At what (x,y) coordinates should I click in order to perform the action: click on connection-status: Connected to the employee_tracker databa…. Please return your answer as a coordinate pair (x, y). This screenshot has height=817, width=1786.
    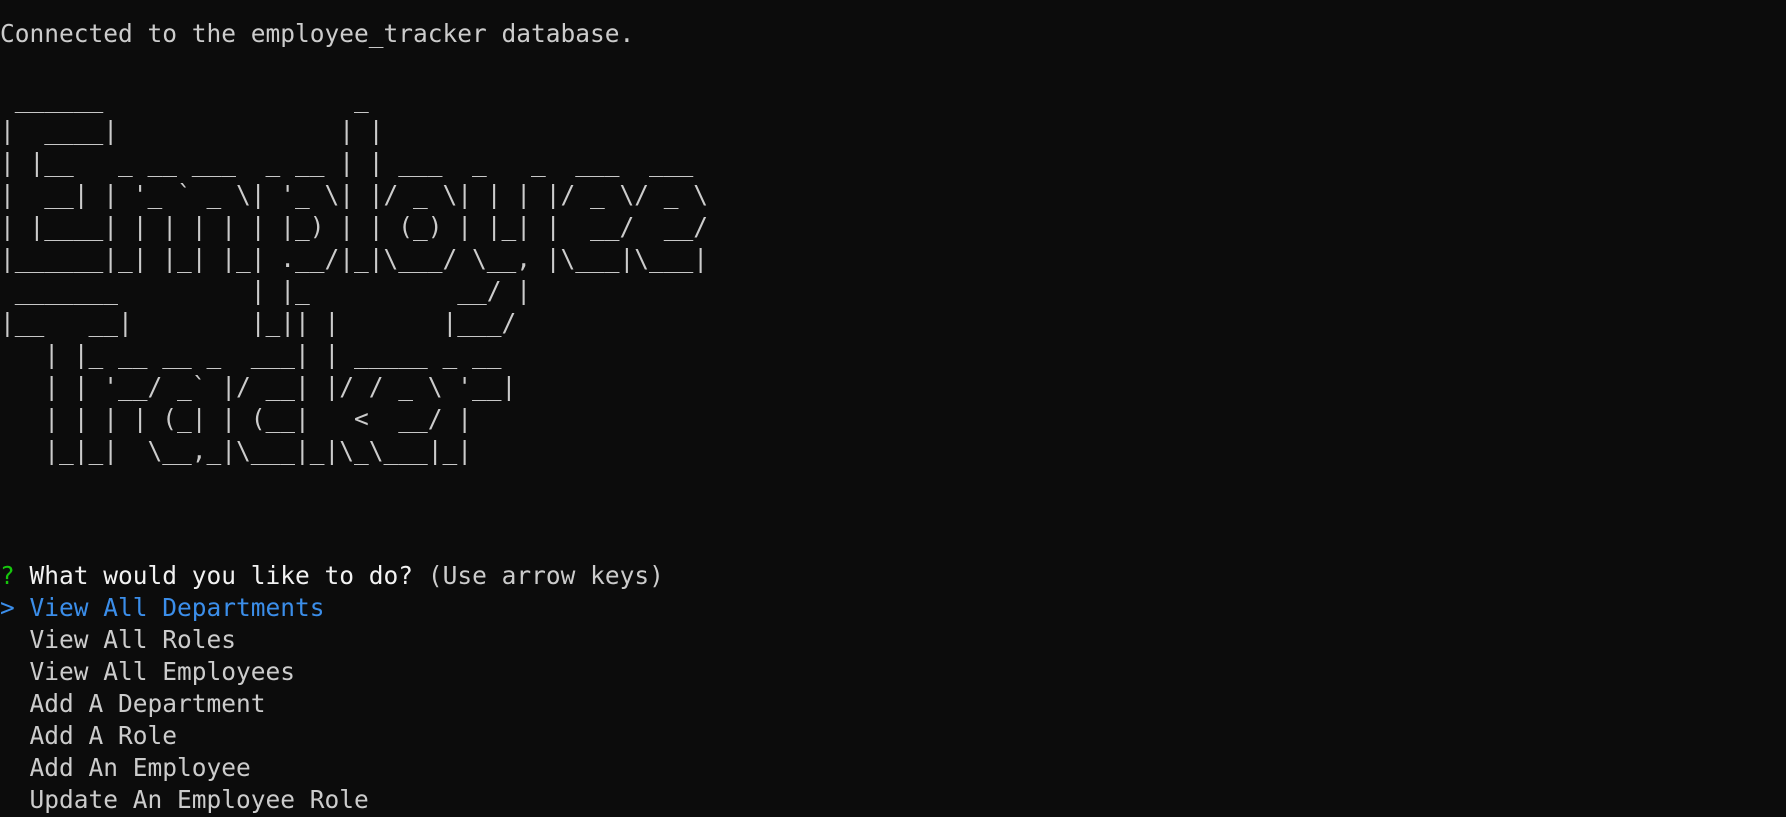
    Looking at the image, I should click on (317, 33).